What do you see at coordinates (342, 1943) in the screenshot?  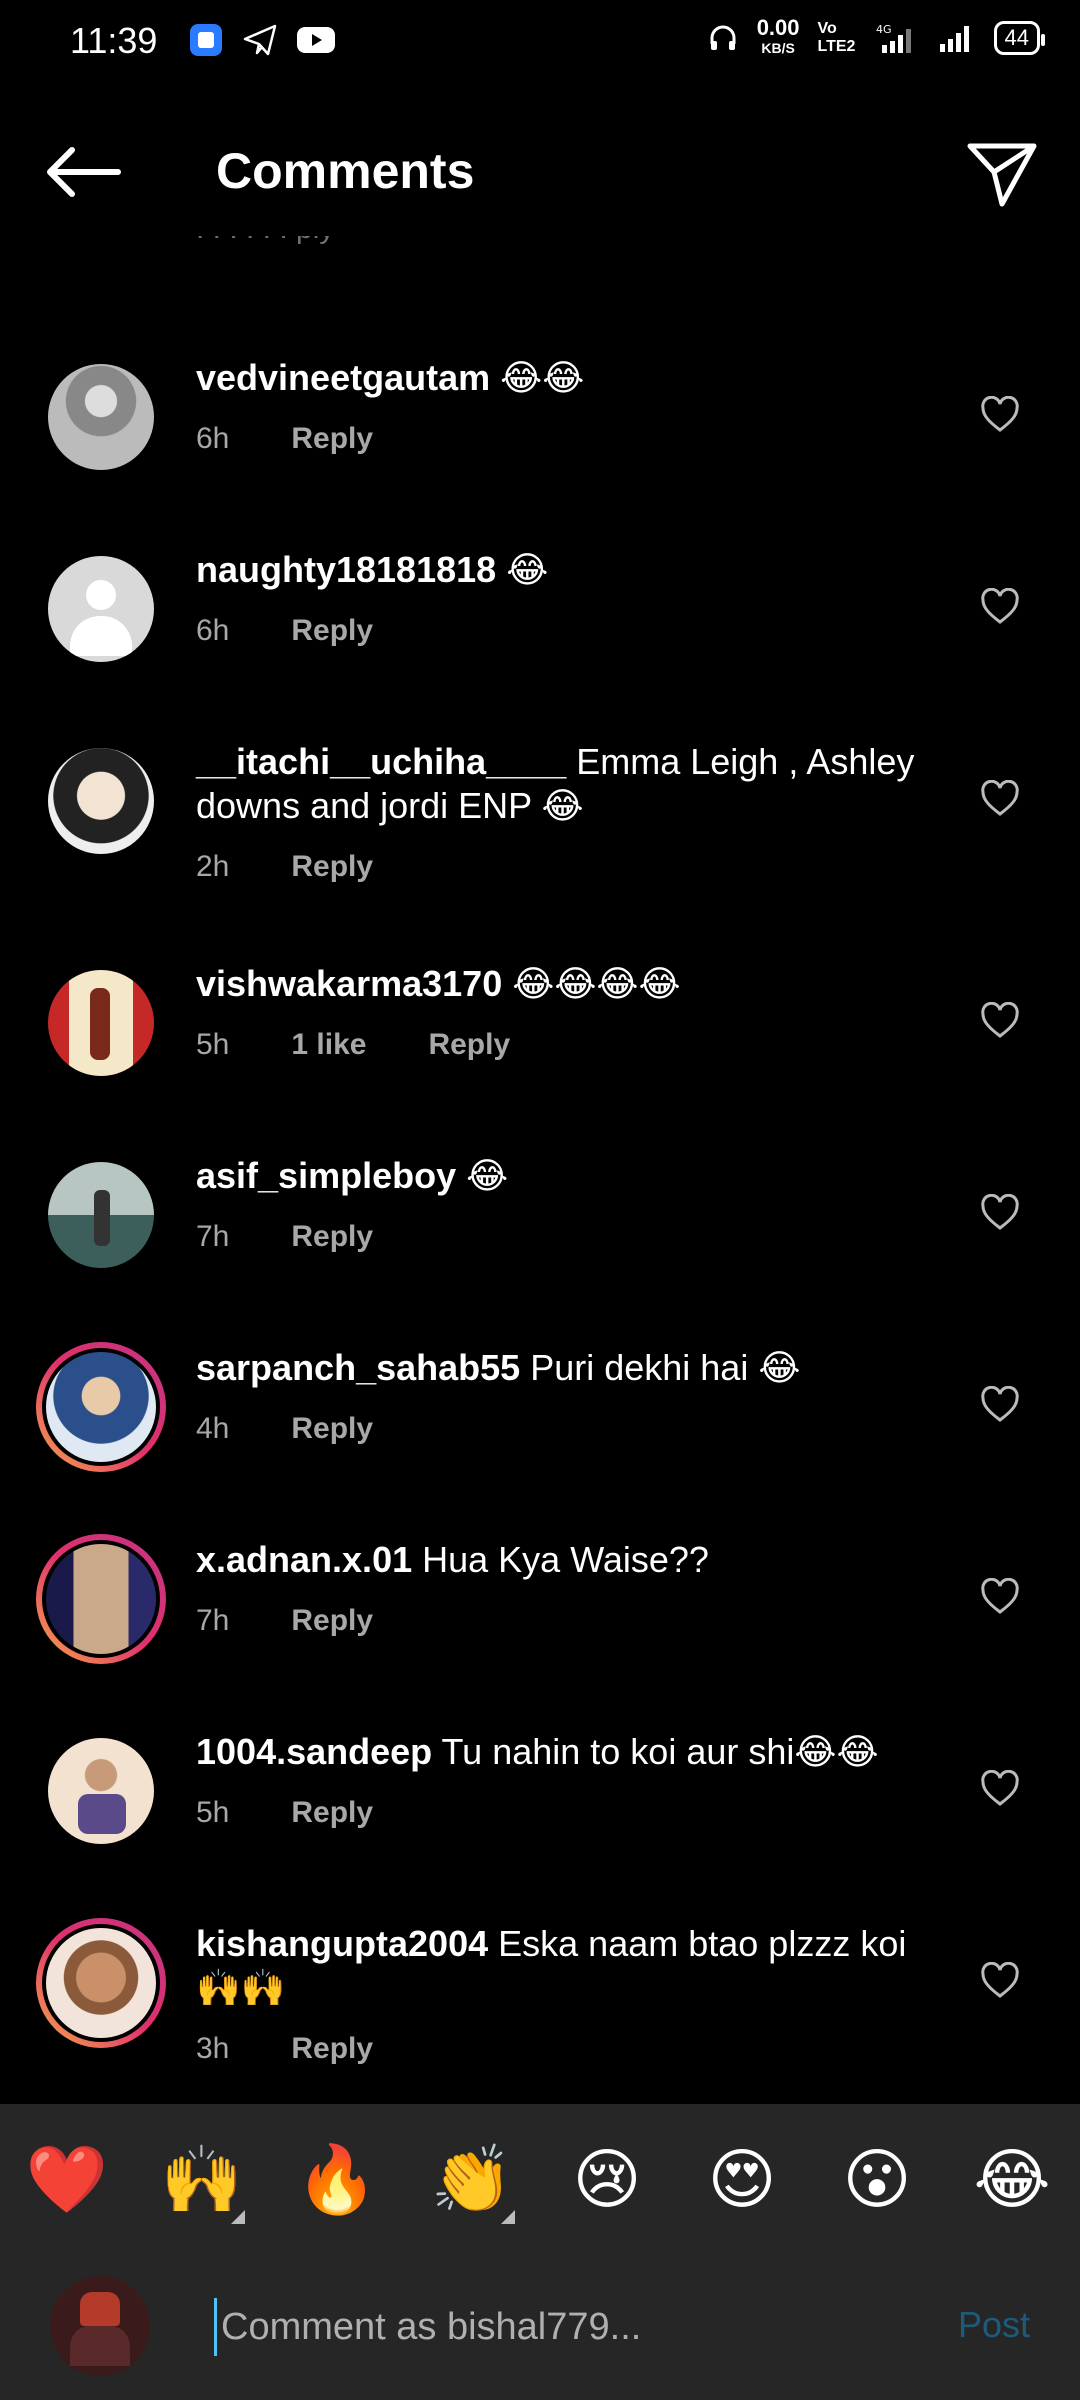 I see `comment-username: kishangupta2004` at bounding box center [342, 1943].